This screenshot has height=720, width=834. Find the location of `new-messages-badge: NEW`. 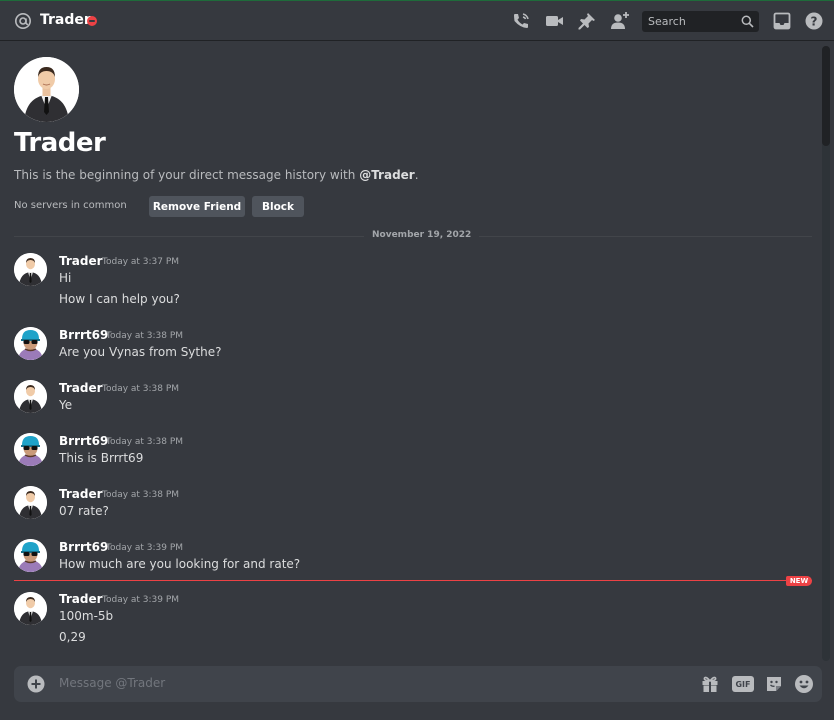

new-messages-badge: NEW is located at coordinates (799, 581).